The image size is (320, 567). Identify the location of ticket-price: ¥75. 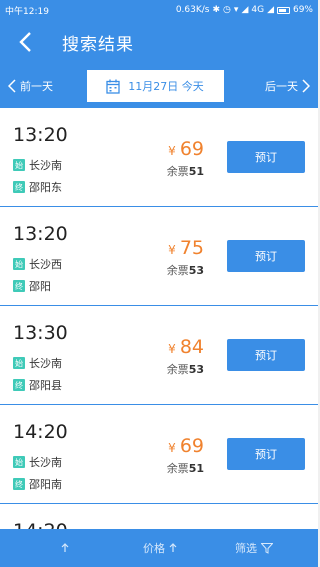
(186, 248).